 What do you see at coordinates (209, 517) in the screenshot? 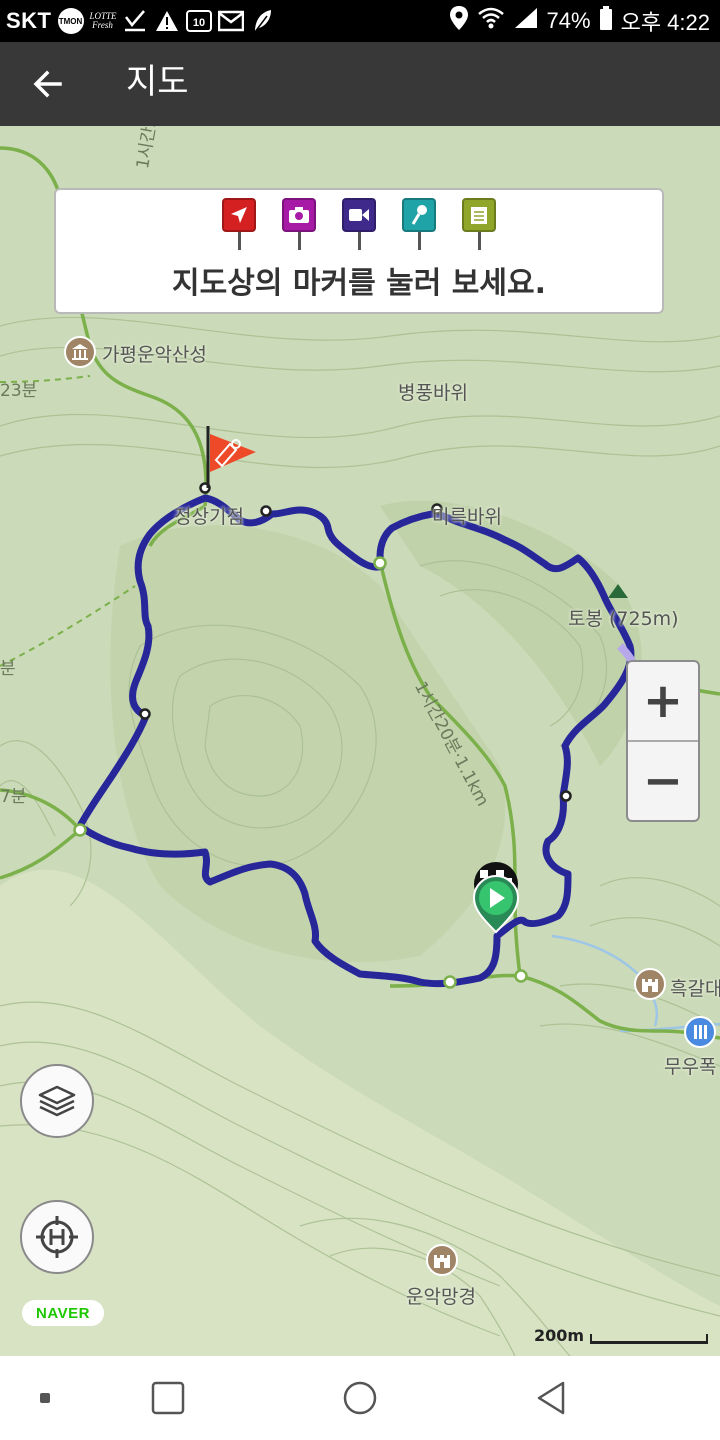
I see `place-label-summit-start: 정상기점` at bounding box center [209, 517].